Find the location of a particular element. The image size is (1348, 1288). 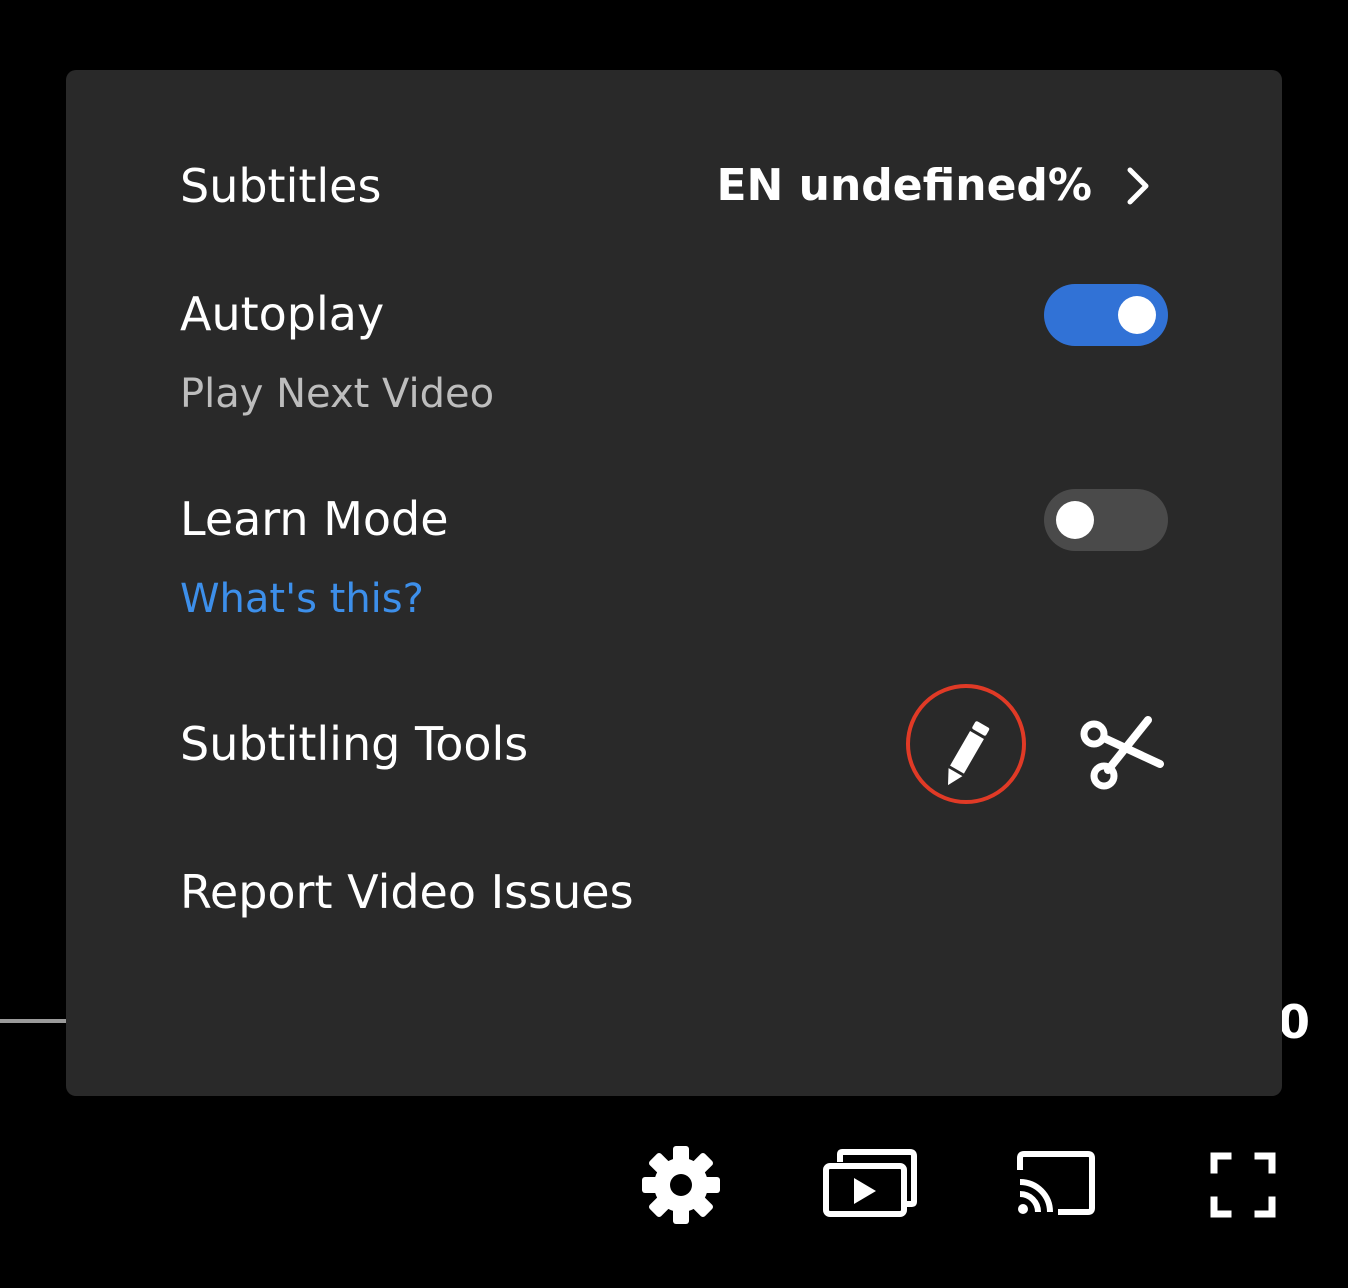

progress-bar is located at coordinates (35, 1021).